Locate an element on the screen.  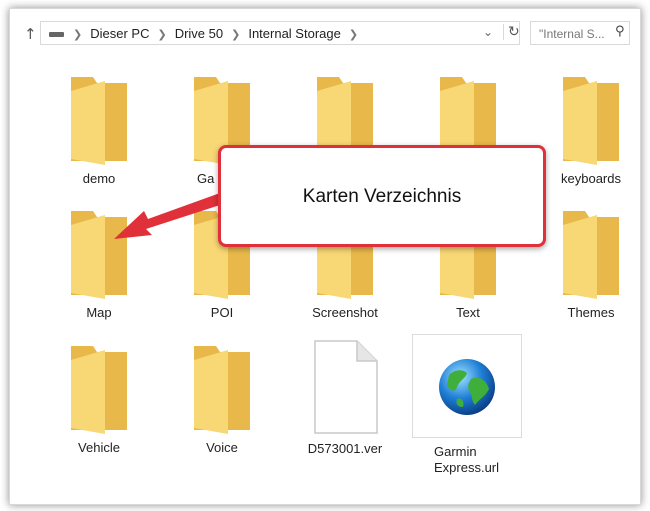
item-label: demo is located at coordinates (99, 178).